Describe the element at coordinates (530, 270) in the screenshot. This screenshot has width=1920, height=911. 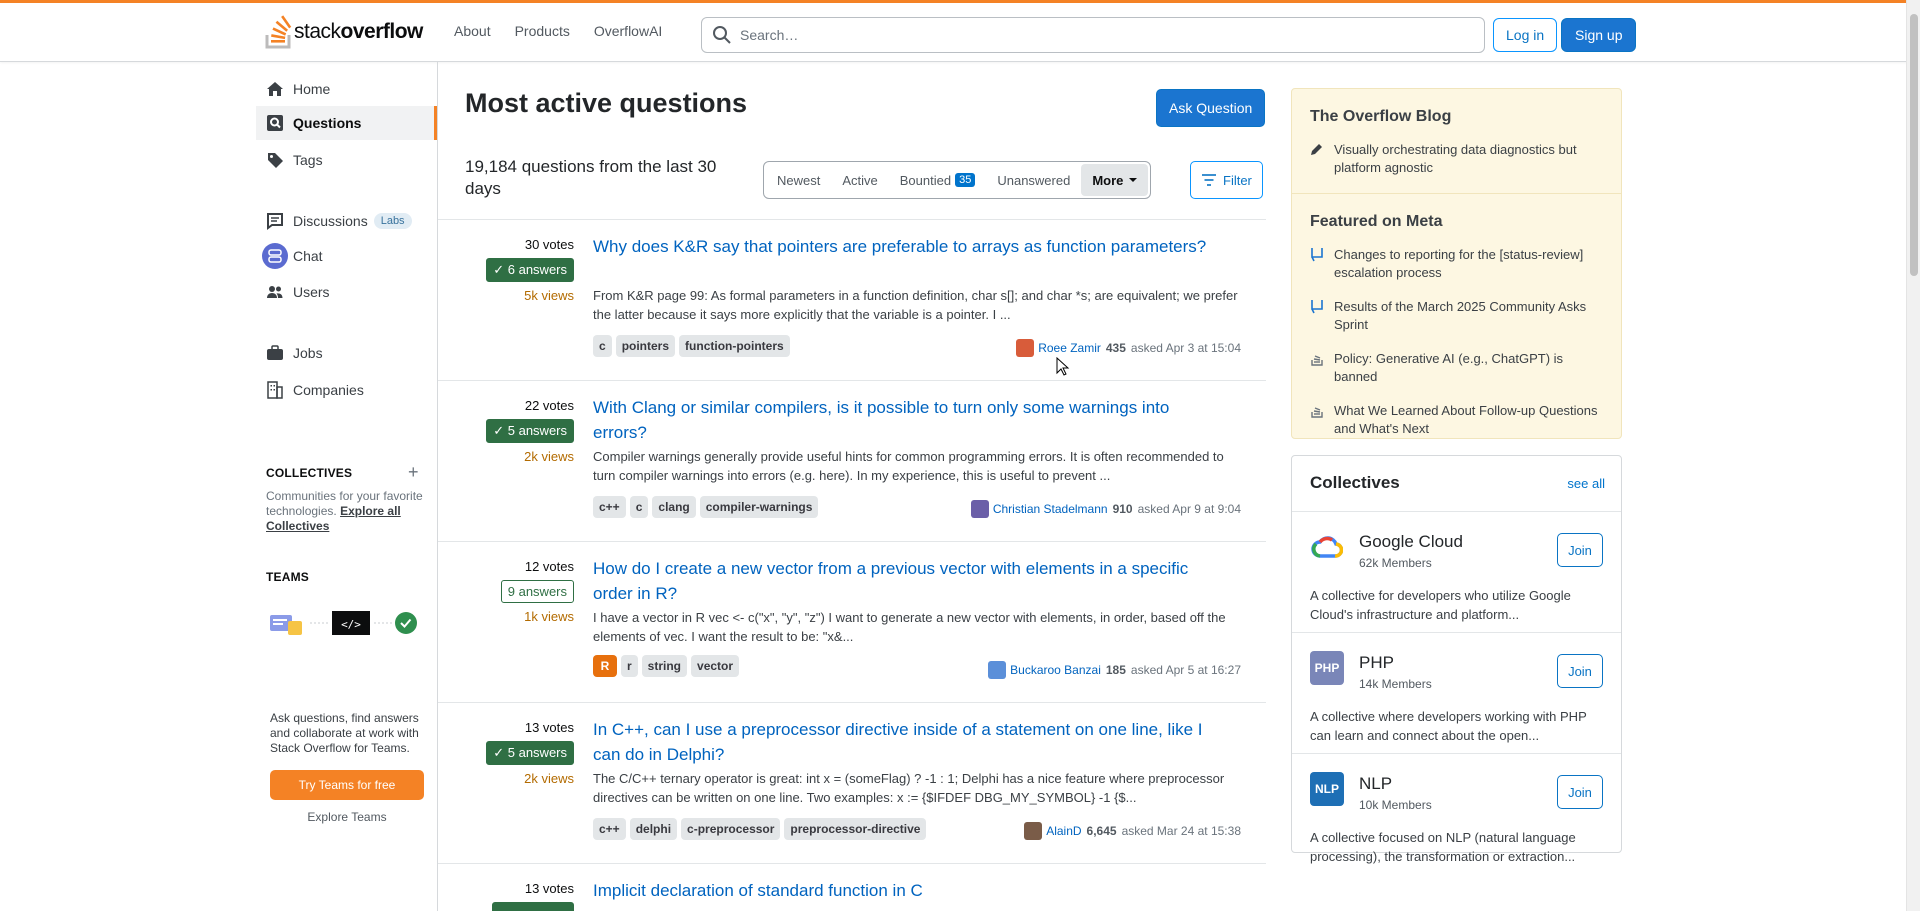
I see `answer-count-badge: ✓ 6 answers` at that location.